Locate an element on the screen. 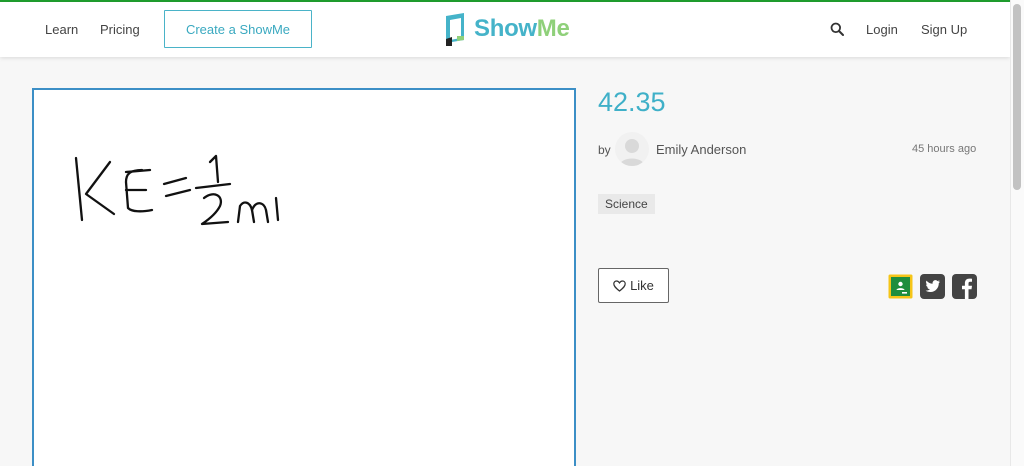  user-avatar-icon is located at coordinates (632, 149).